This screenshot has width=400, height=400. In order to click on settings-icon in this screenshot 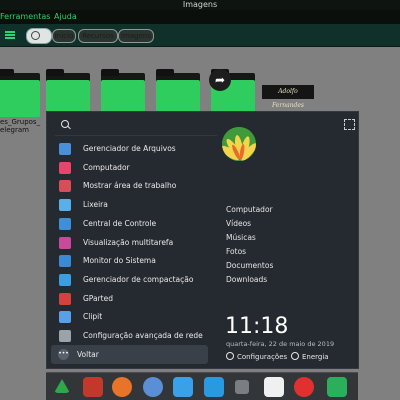, I will do `click(153, 387)`.